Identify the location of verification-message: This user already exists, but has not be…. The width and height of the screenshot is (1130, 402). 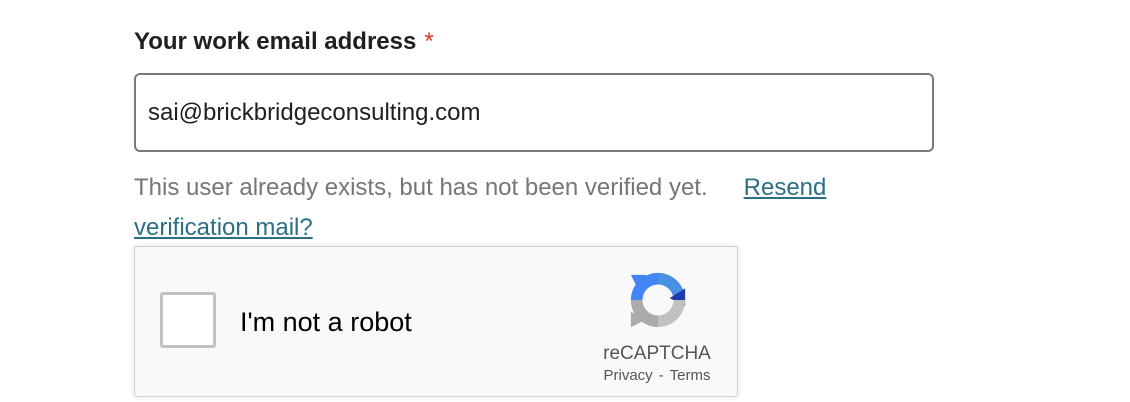
(534, 208).